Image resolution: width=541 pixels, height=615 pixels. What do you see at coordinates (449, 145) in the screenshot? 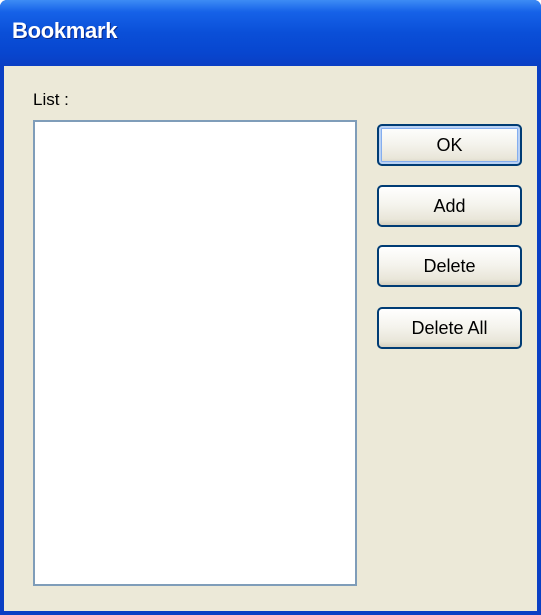
I see `ok-button: OK` at bounding box center [449, 145].